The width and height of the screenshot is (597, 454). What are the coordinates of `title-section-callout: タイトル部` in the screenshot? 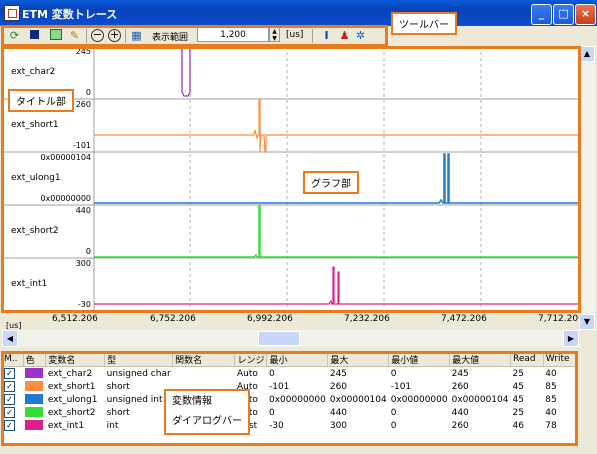 It's located at (41, 100).